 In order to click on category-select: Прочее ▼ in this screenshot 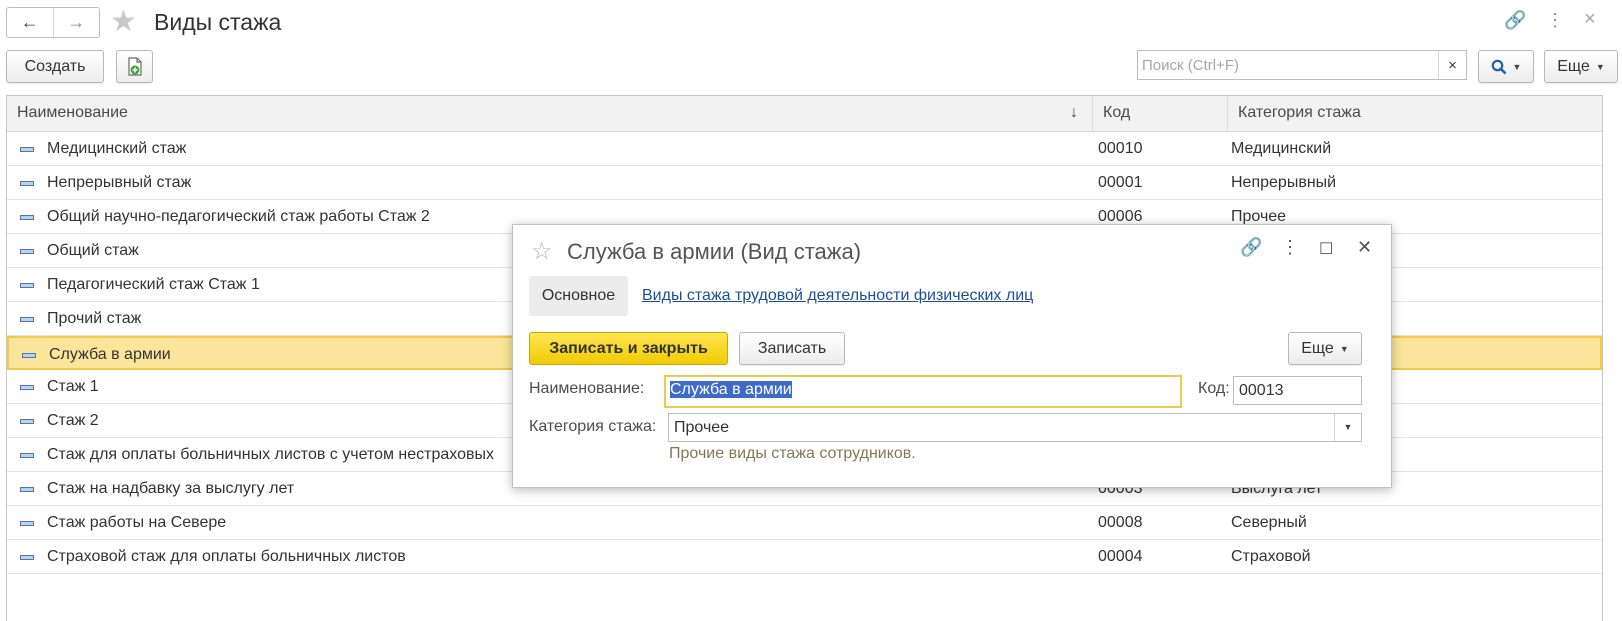, I will do `click(1015, 427)`.